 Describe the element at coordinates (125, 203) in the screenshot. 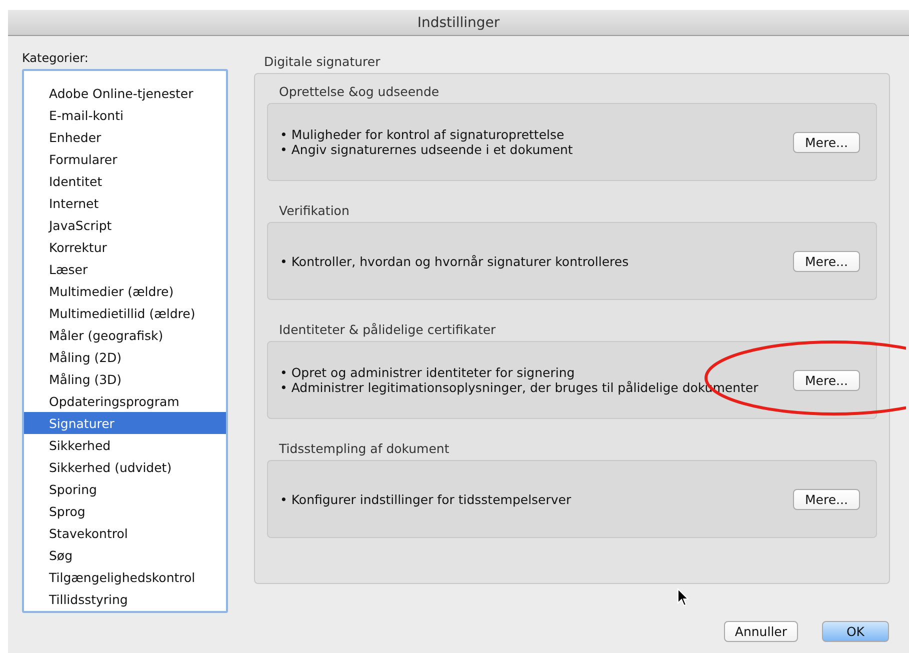

I see `category-item: Internet` at that location.